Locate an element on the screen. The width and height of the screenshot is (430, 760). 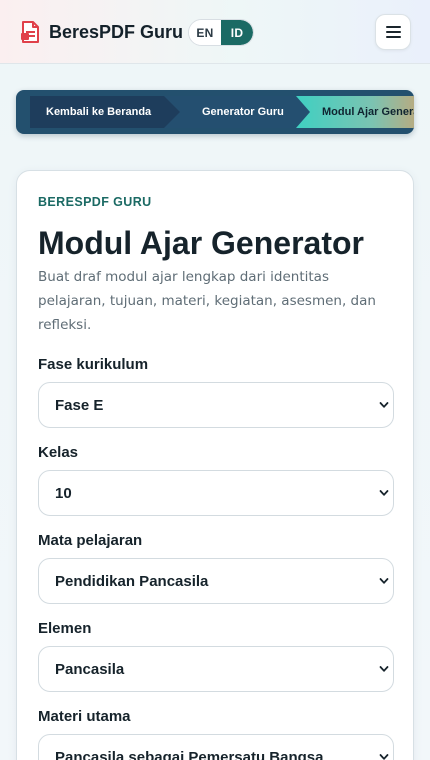
menu-button is located at coordinates (393, 32).